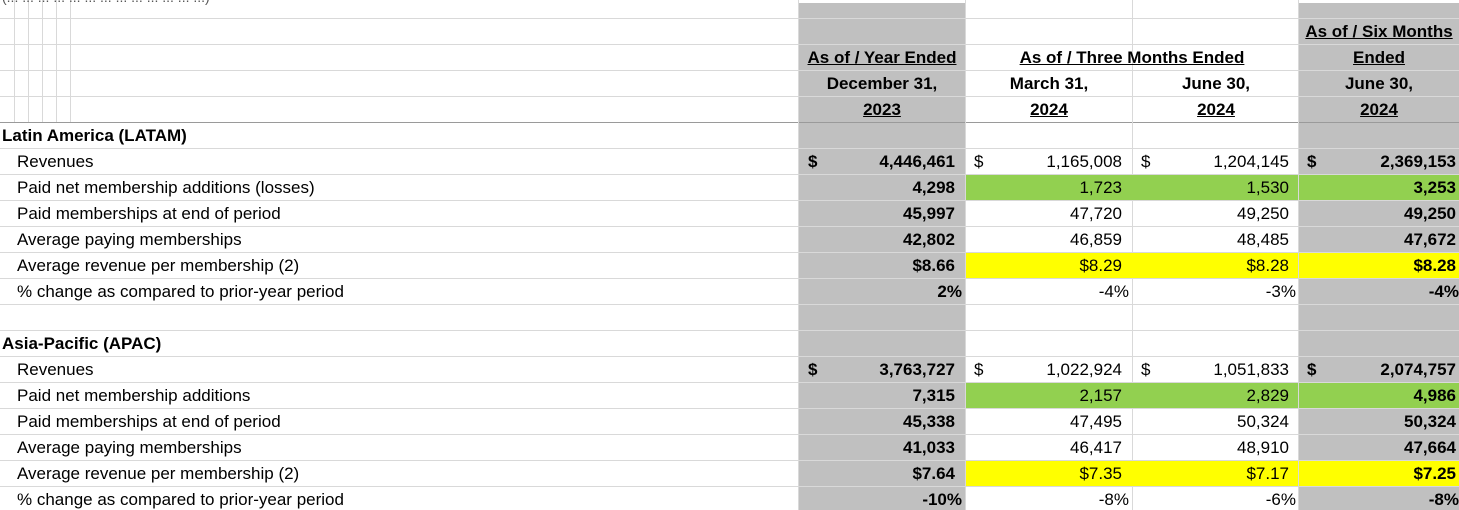 The height and width of the screenshot is (510, 1459). What do you see at coordinates (1377, 422) in the screenshot?
I see `cell-h1: 50,324` at bounding box center [1377, 422].